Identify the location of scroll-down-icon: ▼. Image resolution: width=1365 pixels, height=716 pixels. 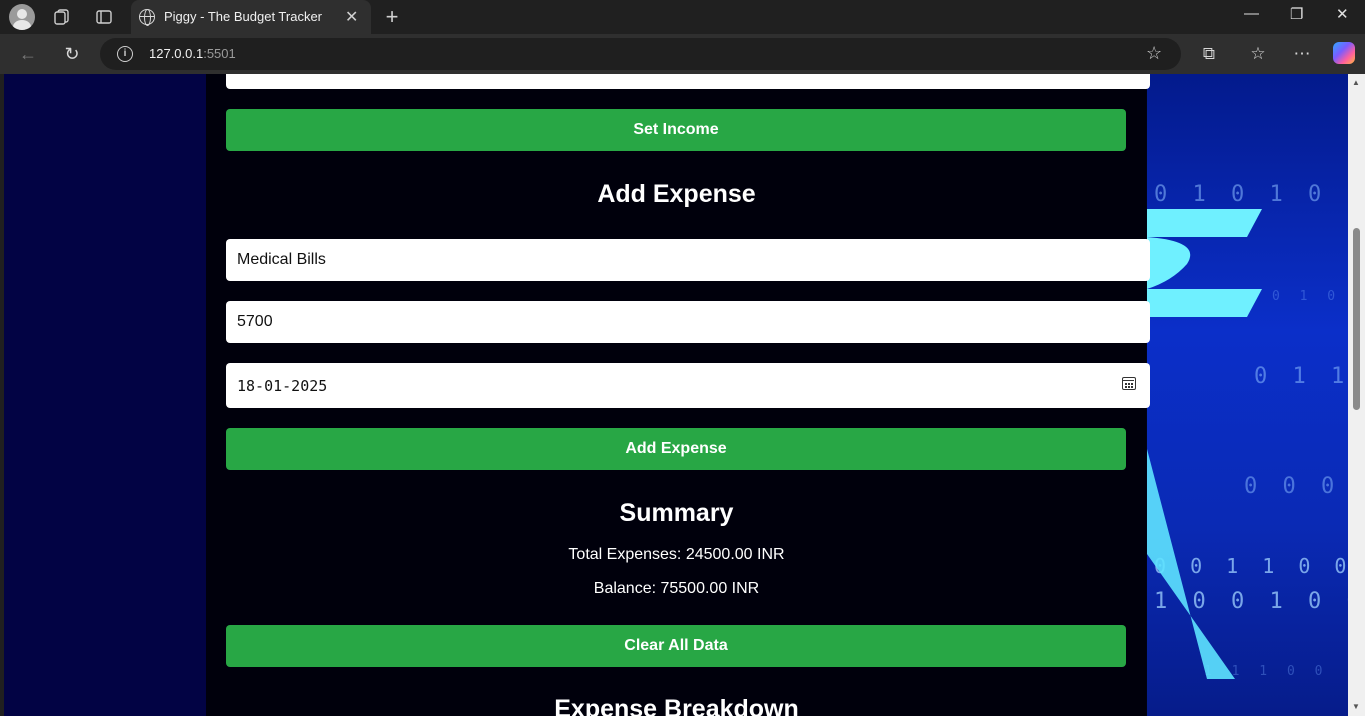
(1356, 706).